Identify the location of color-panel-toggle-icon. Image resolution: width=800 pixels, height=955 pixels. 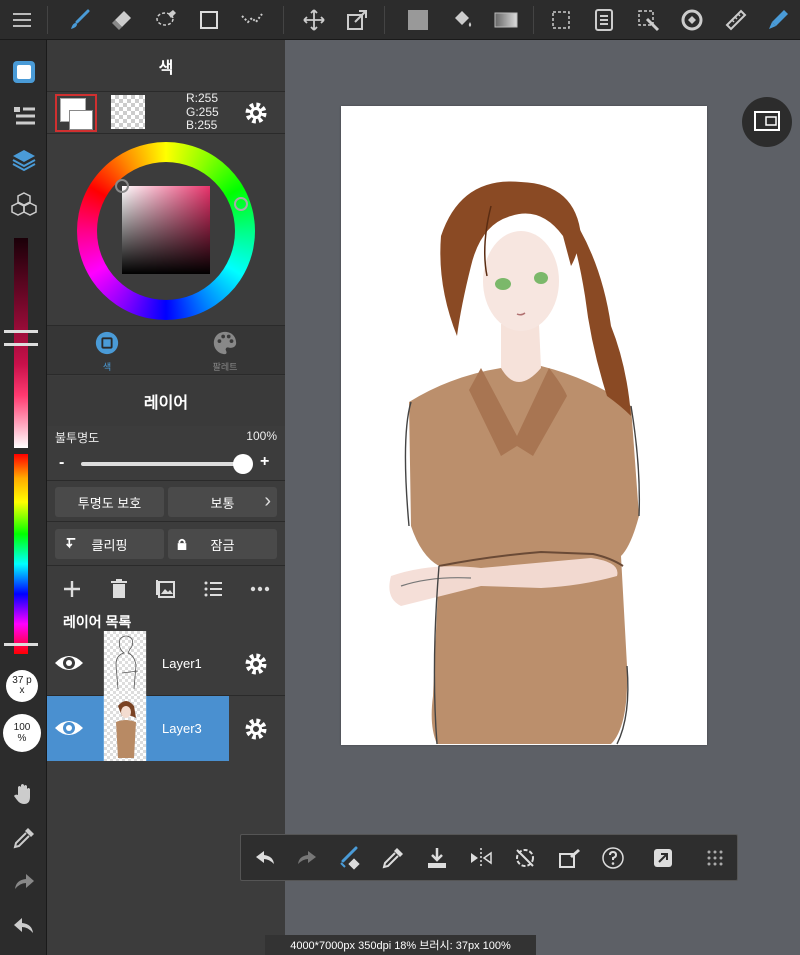
(24, 72).